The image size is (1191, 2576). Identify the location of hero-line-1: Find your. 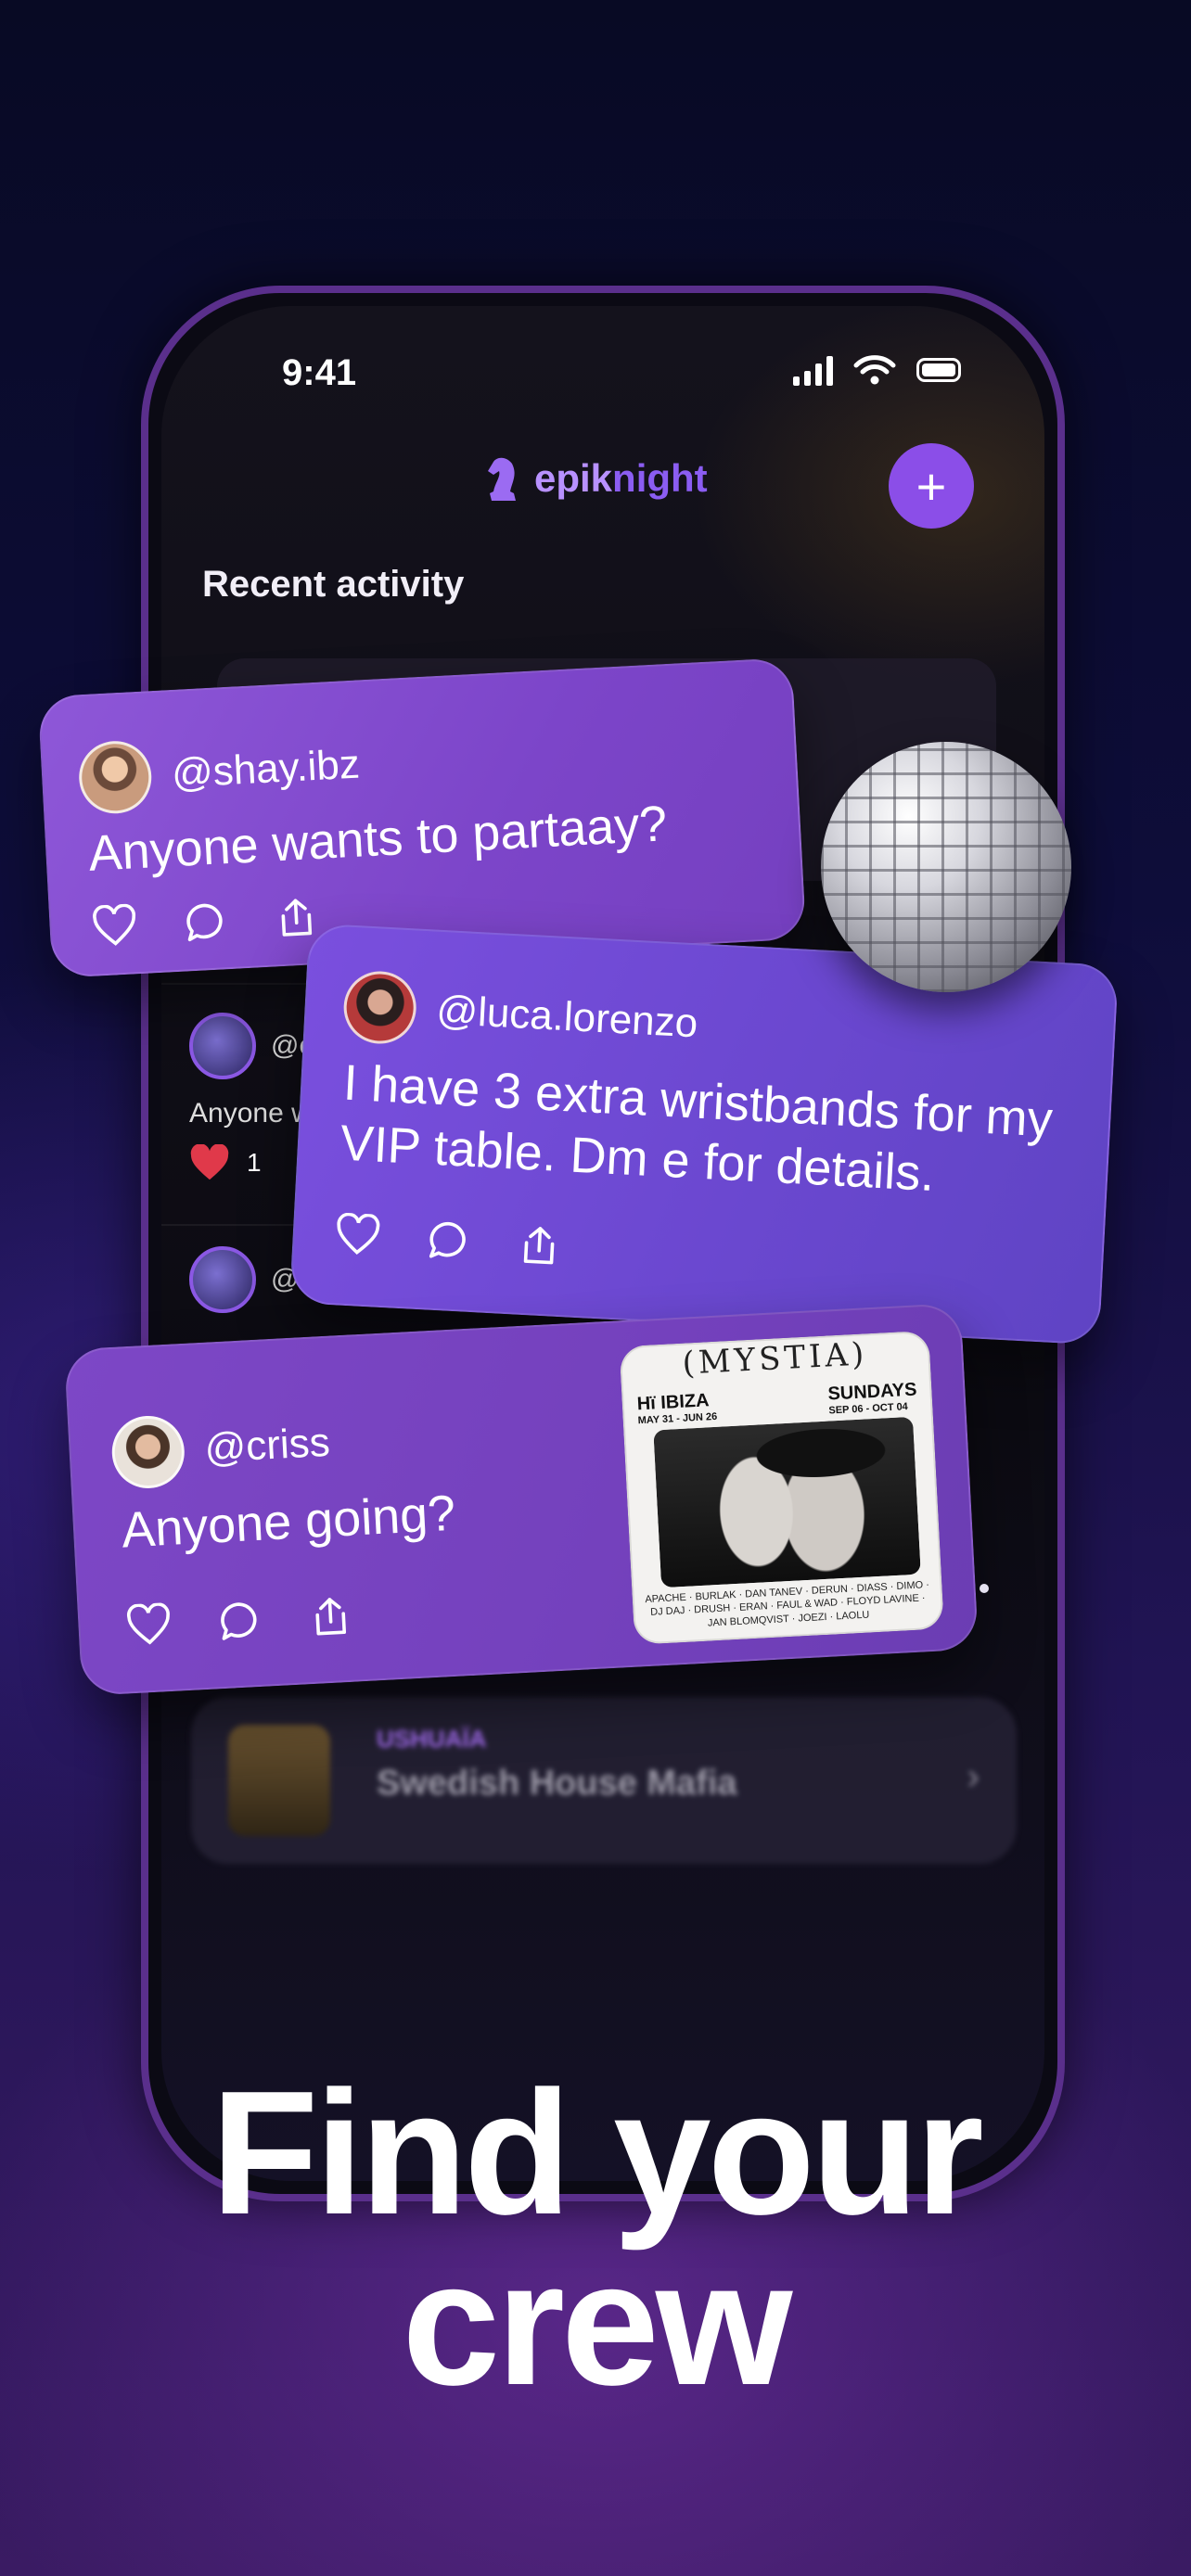
(597, 2153).